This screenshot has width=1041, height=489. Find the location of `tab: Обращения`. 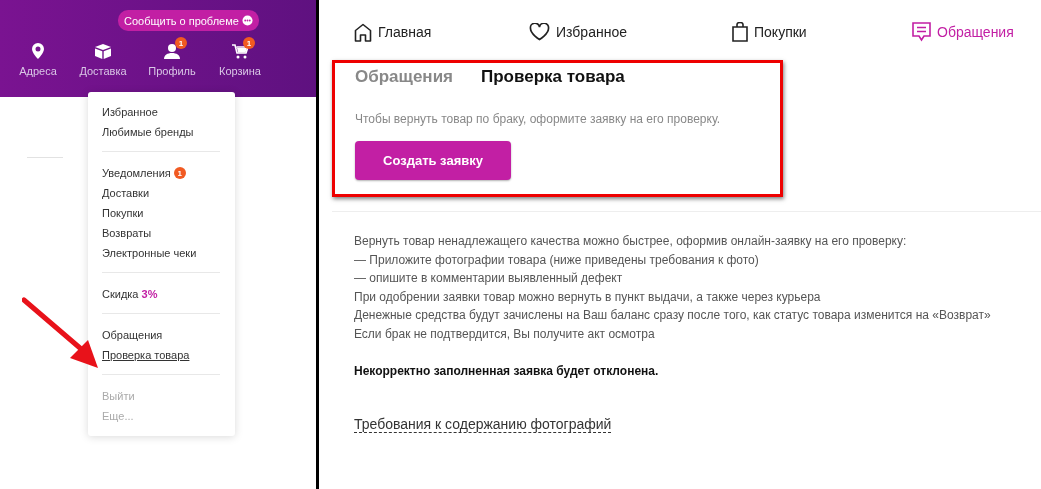

tab: Обращения is located at coordinates (404, 77).